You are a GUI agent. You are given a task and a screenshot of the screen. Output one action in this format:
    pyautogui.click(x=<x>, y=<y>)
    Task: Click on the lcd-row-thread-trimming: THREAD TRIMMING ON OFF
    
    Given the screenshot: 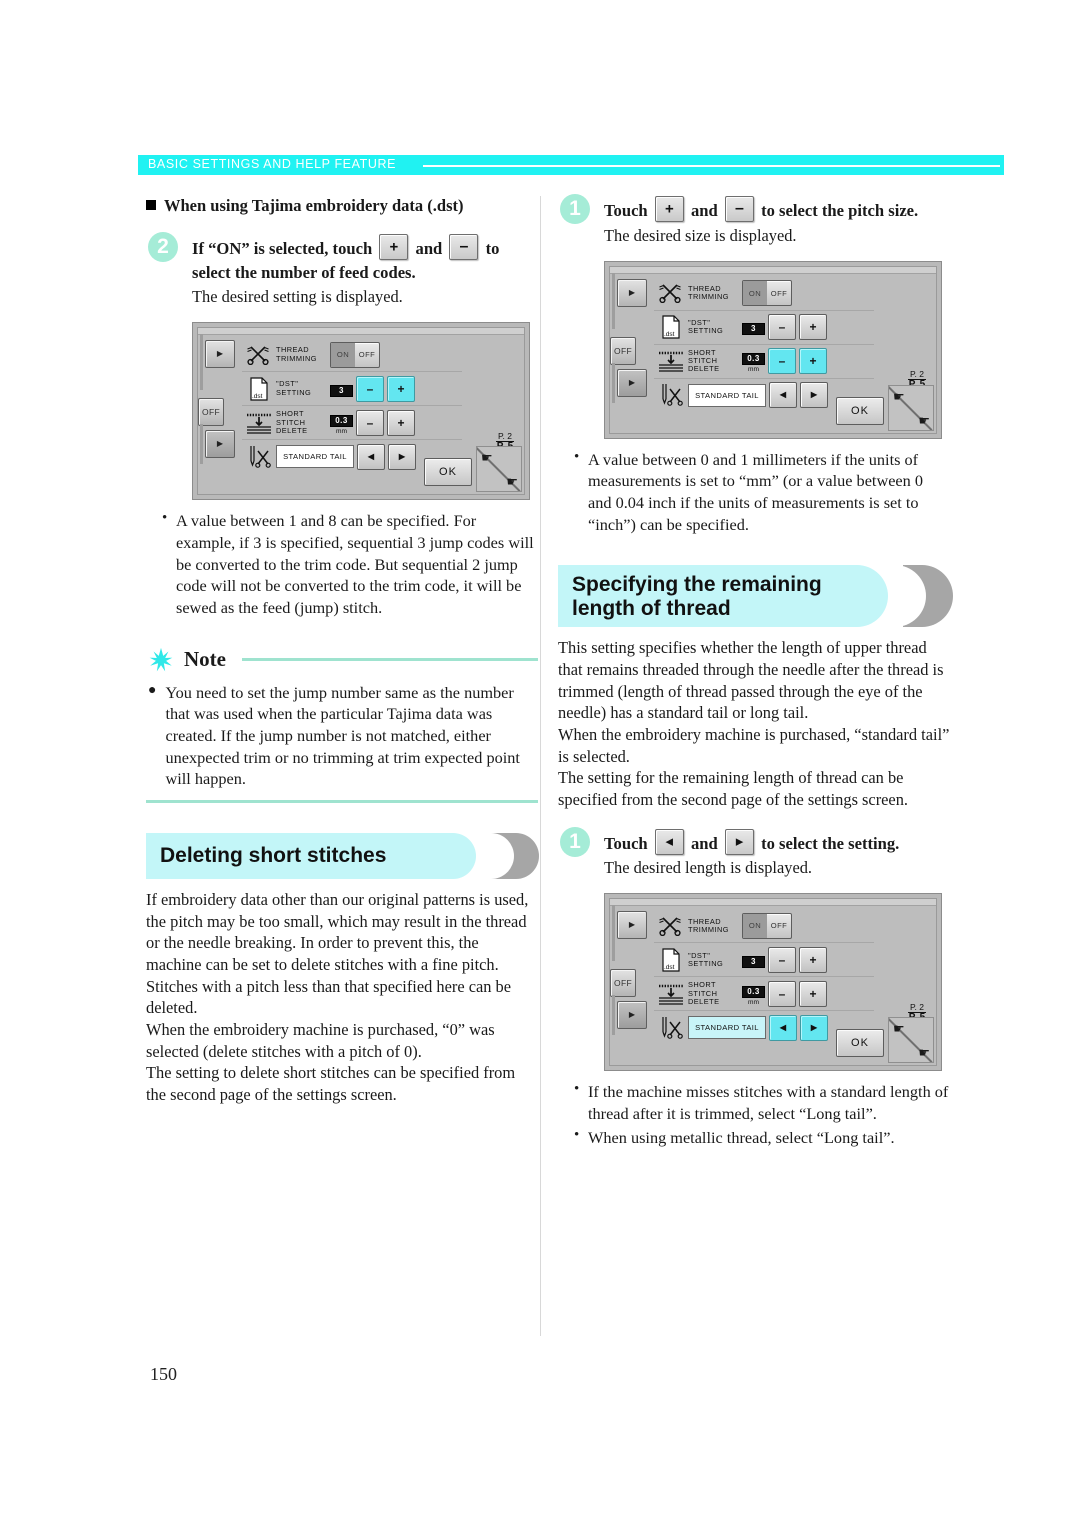 What is the action you would take?
    pyautogui.click(x=764, y=293)
    